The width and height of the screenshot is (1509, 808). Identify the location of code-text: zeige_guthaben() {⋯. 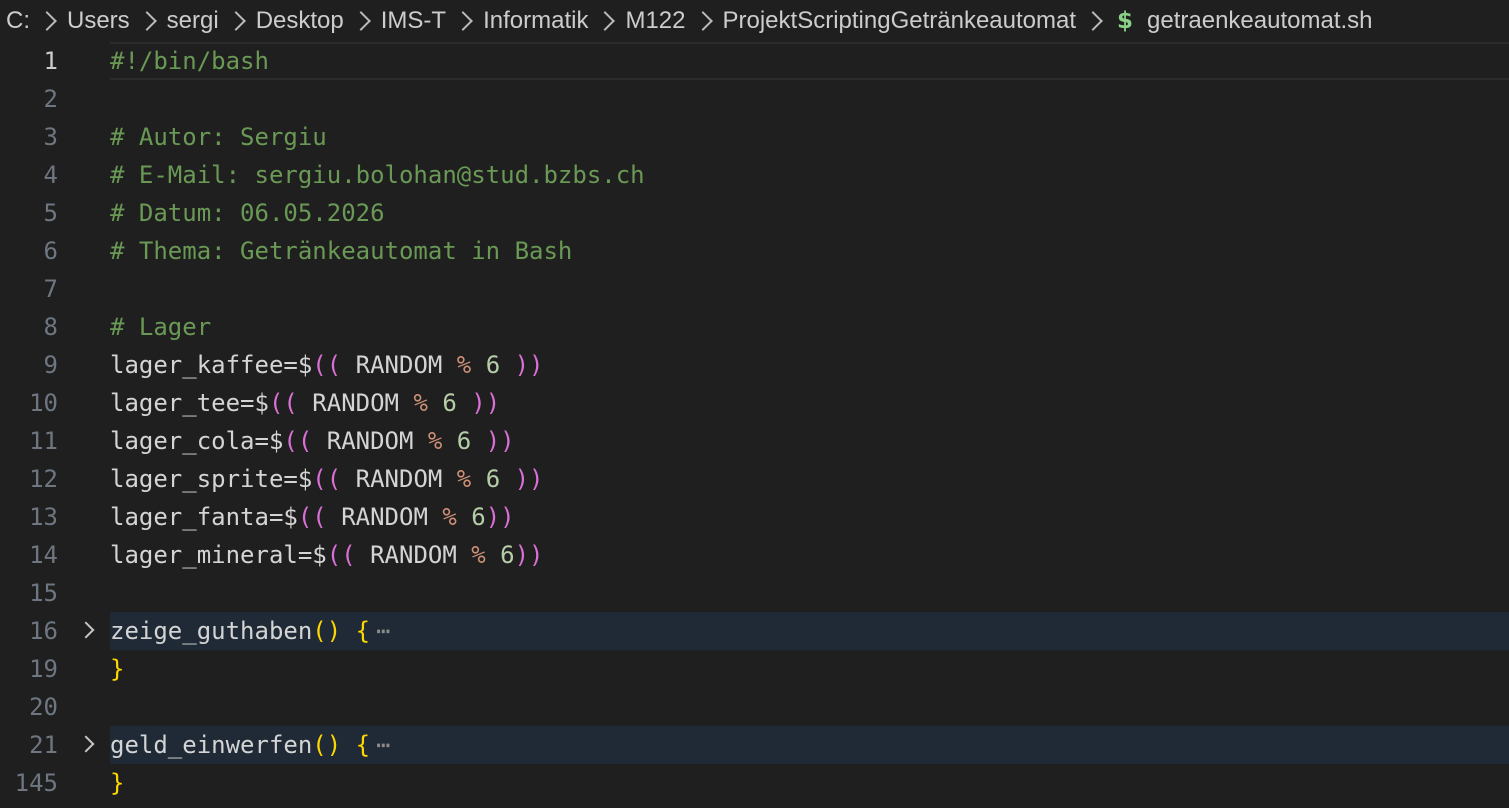
(809, 631).